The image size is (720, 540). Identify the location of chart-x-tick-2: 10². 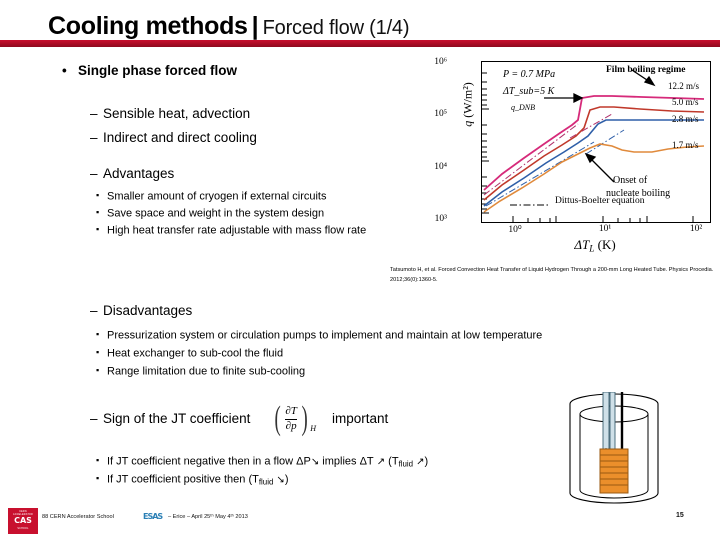
(696, 229).